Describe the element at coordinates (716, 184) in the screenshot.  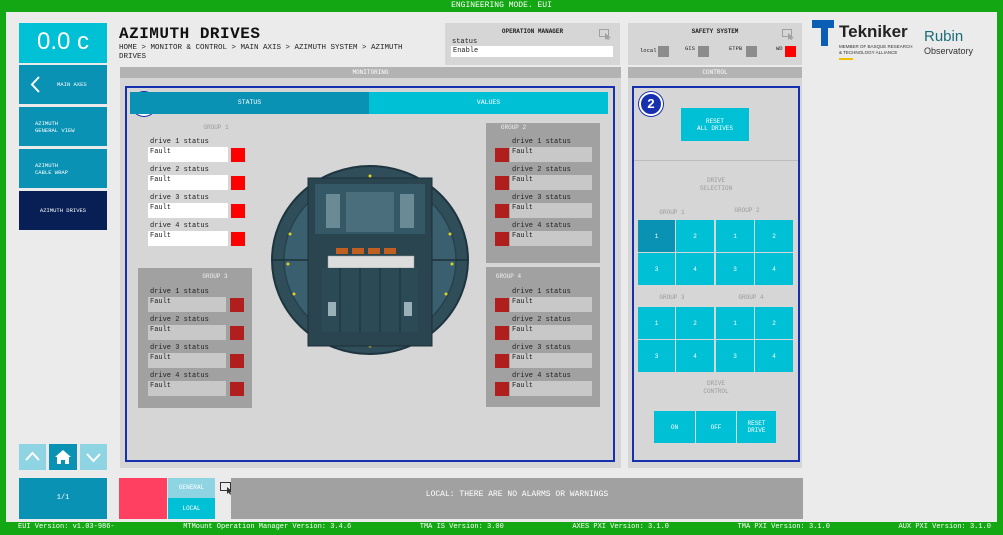
I see `drive-selection-label: DRIVE SELECTION` at that location.